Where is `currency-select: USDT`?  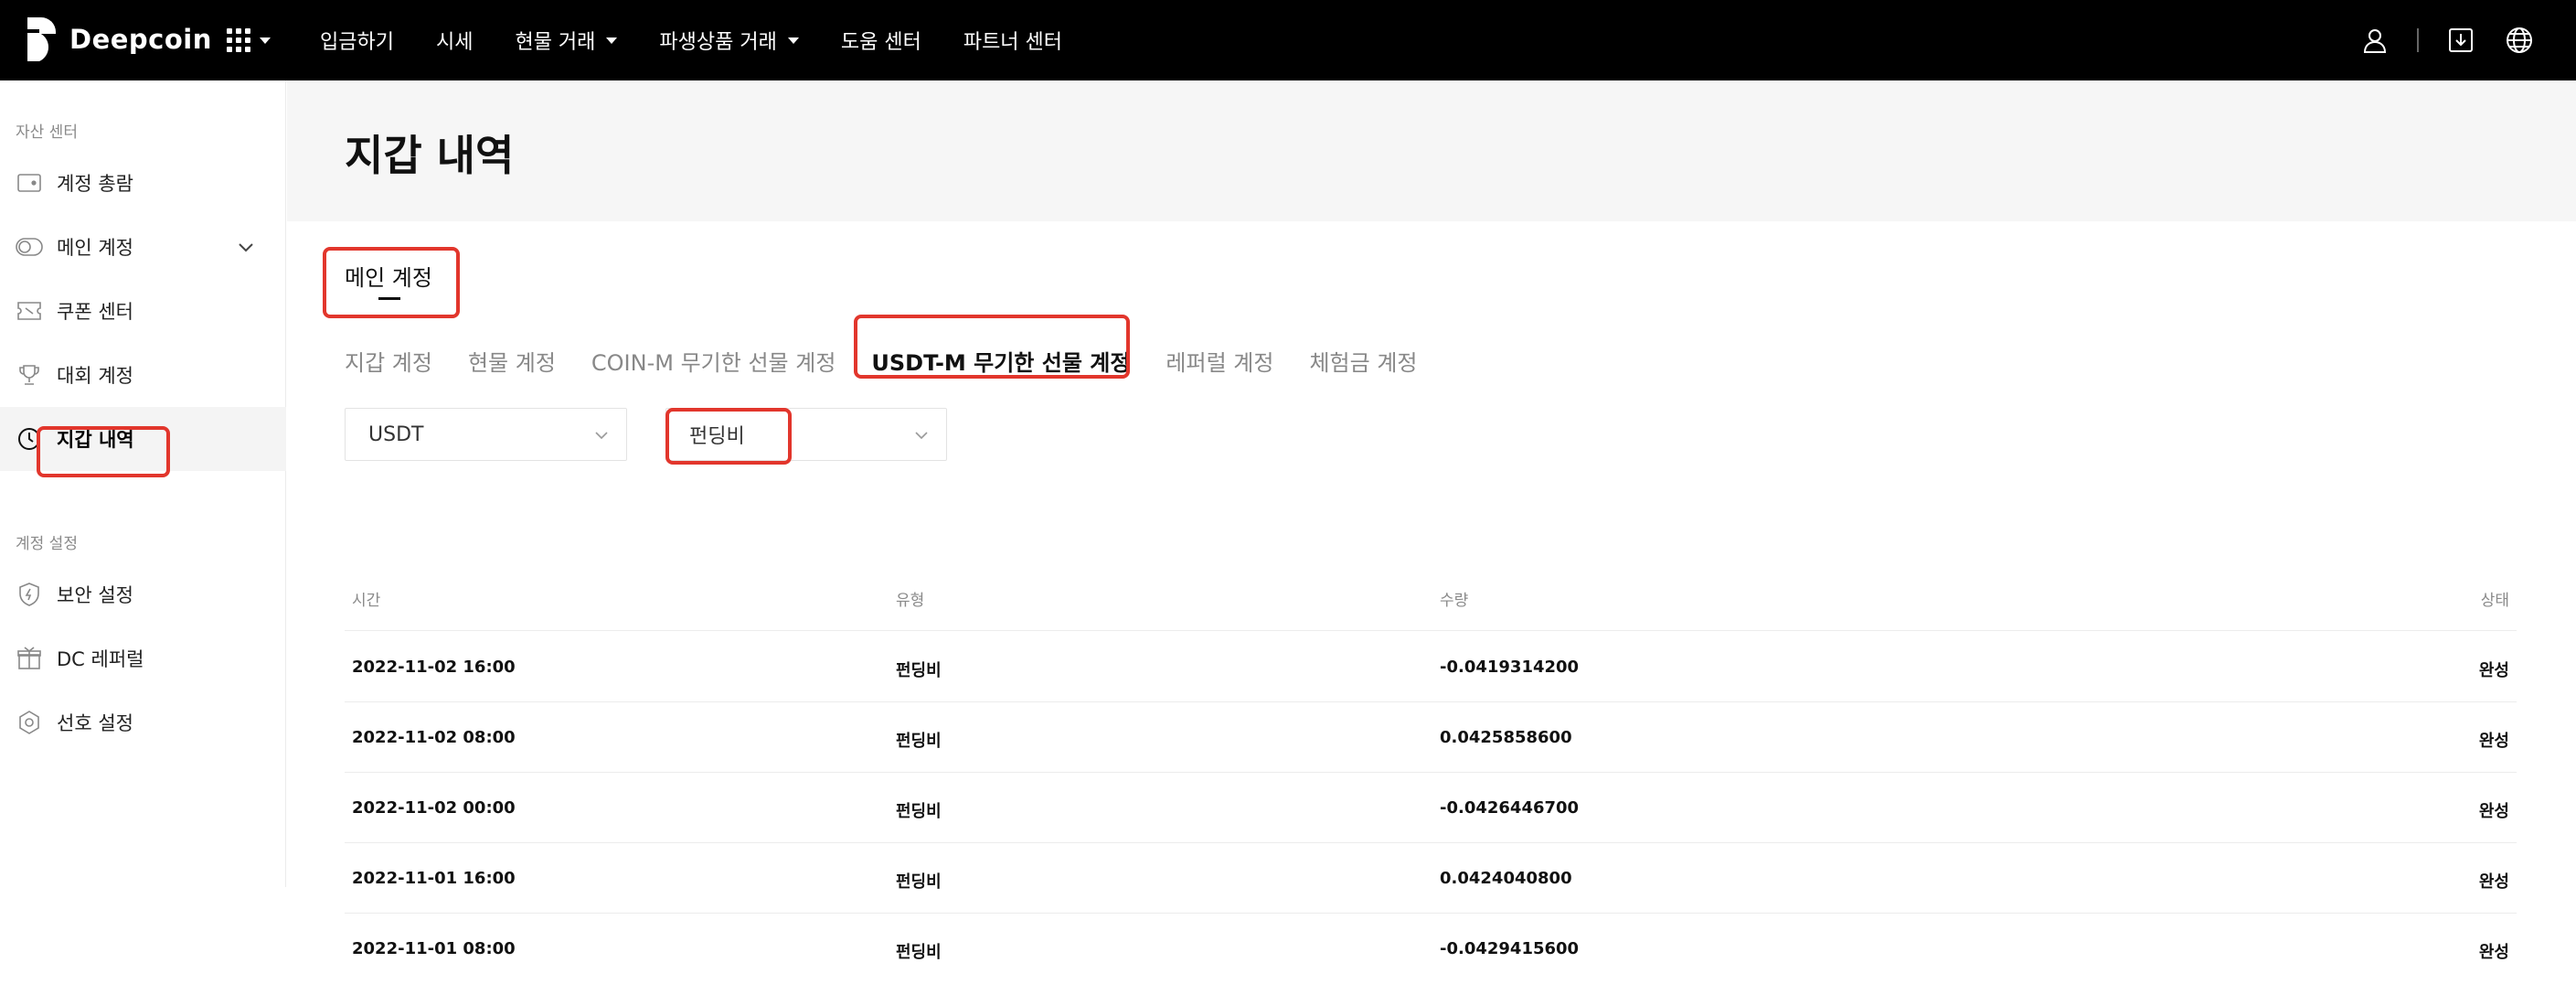
currency-select: USDT is located at coordinates (486, 434).